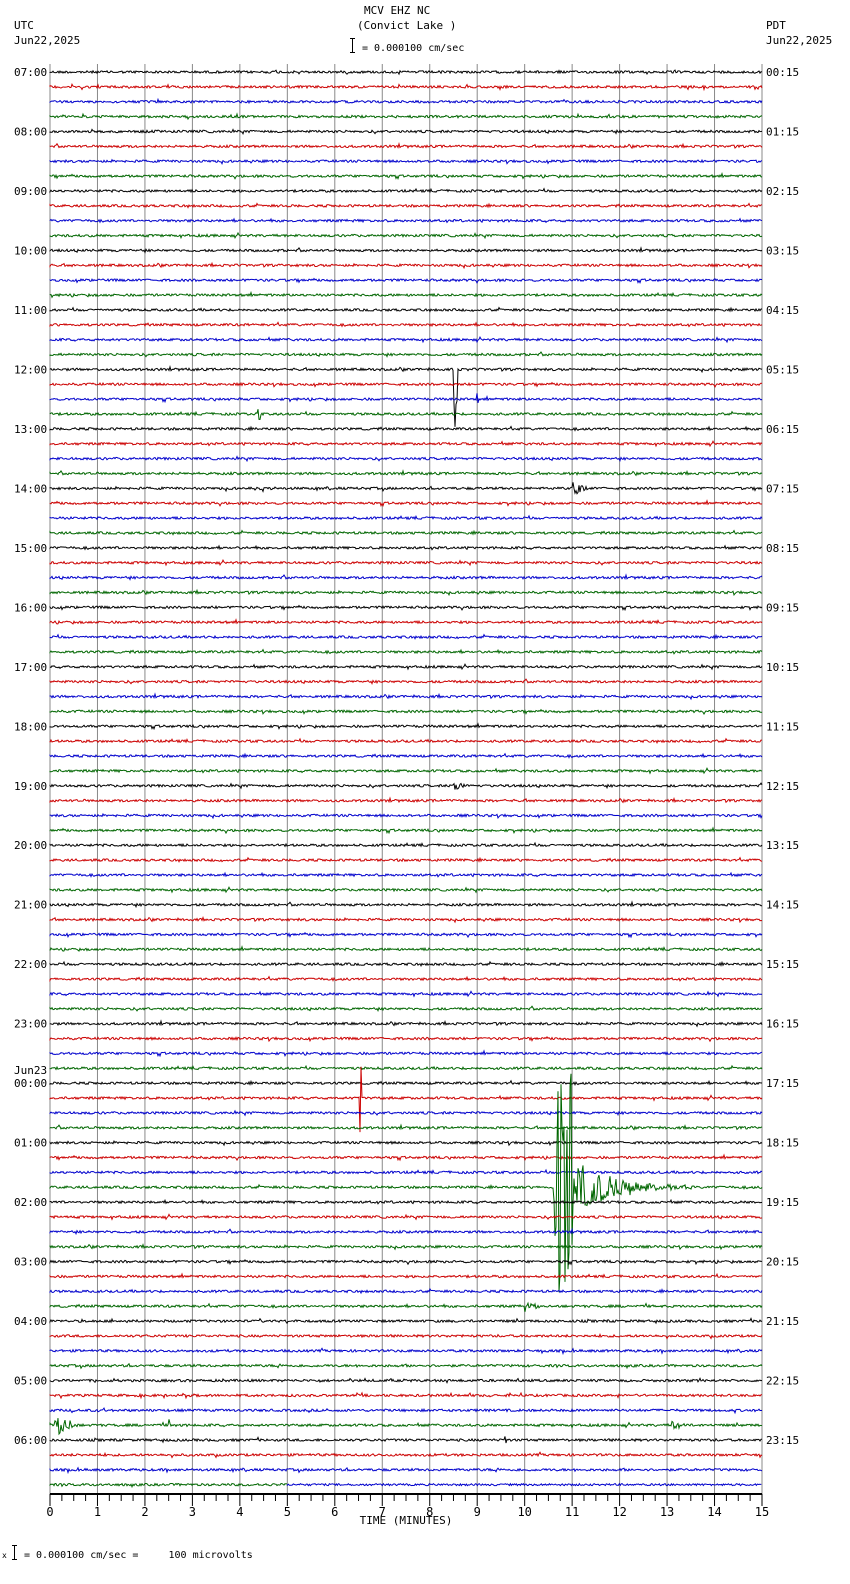 The image size is (850, 1584). What do you see at coordinates (619, 1512) in the screenshot?
I see `x-tick-label: 12` at bounding box center [619, 1512].